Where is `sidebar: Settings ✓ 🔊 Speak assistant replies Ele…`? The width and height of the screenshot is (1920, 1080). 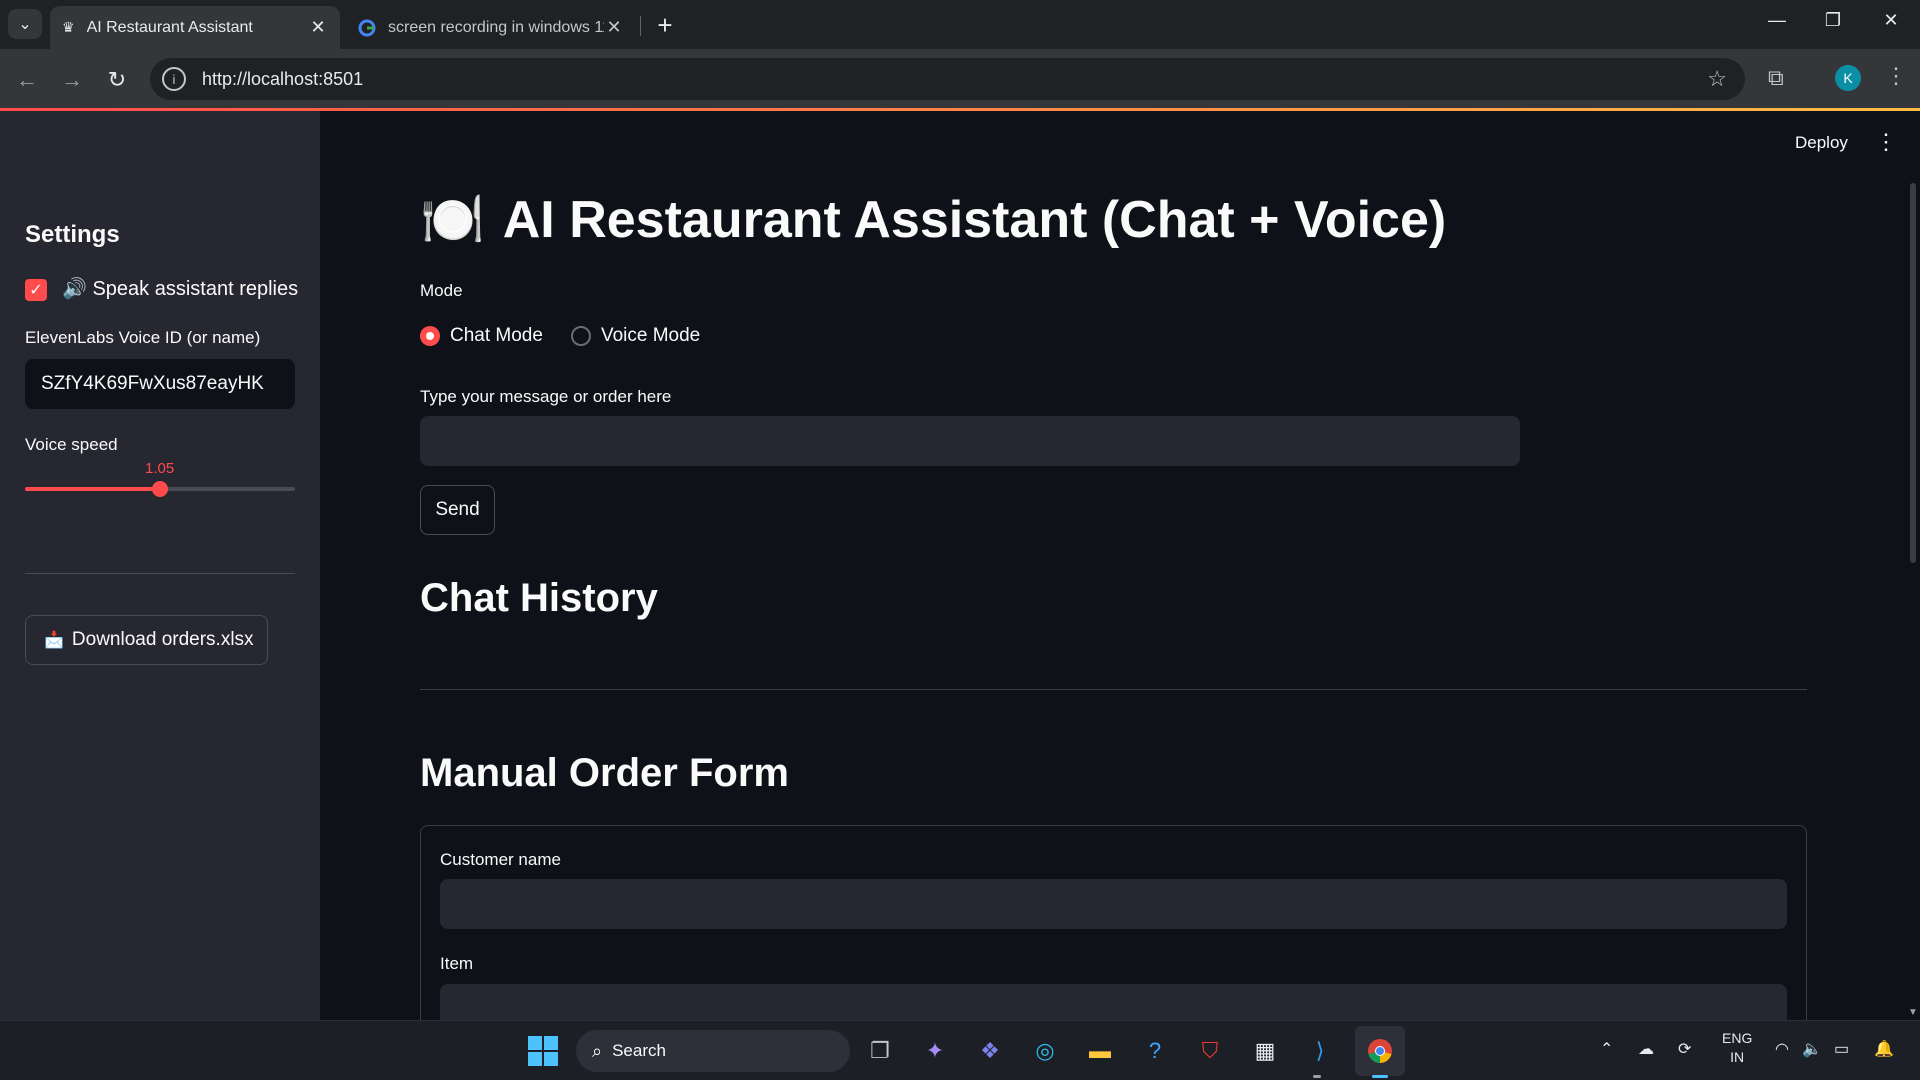
sidebar: Settings ✓ 🔊 Speak assistant replies Ele… is located at coordinates (160, 565).